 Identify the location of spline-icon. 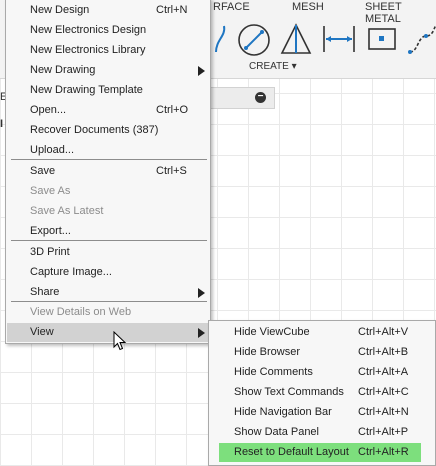
(220, 39).